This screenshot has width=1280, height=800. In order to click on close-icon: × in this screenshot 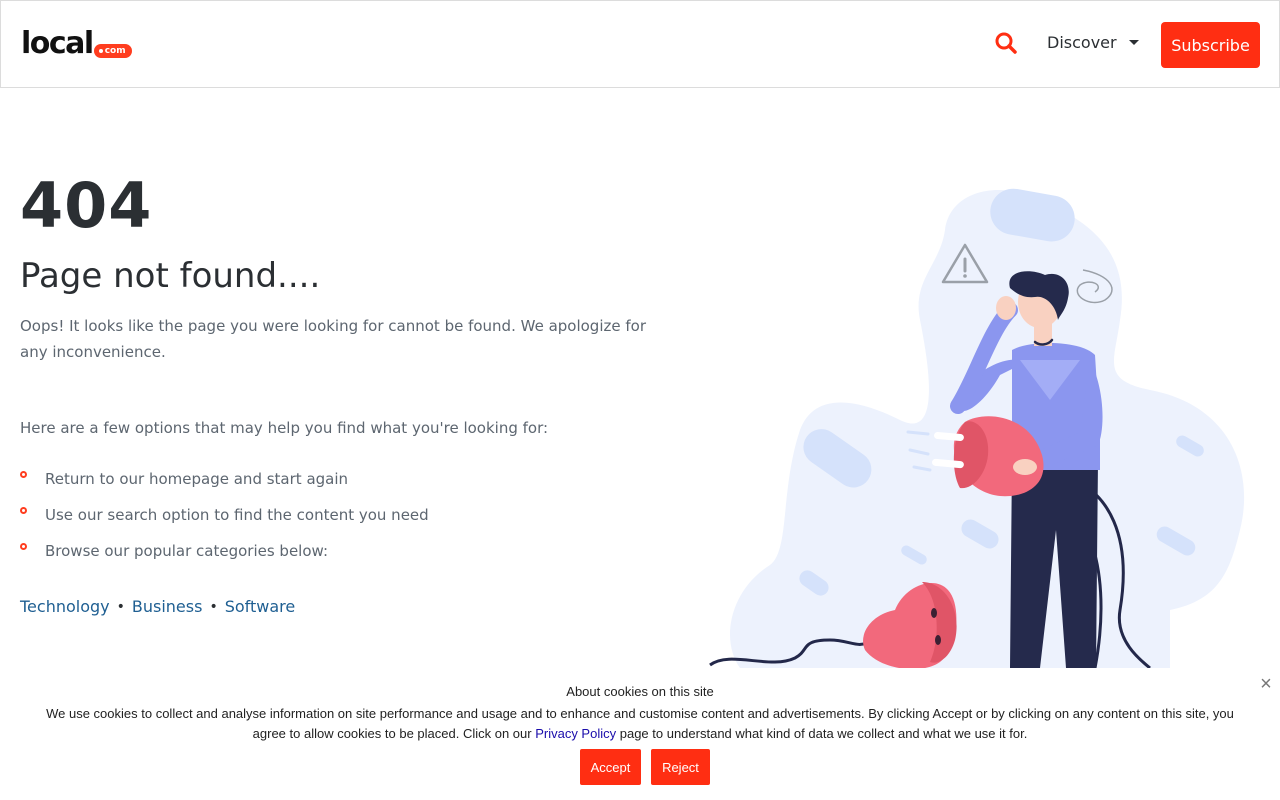, I will do `click(1266, 684)`.